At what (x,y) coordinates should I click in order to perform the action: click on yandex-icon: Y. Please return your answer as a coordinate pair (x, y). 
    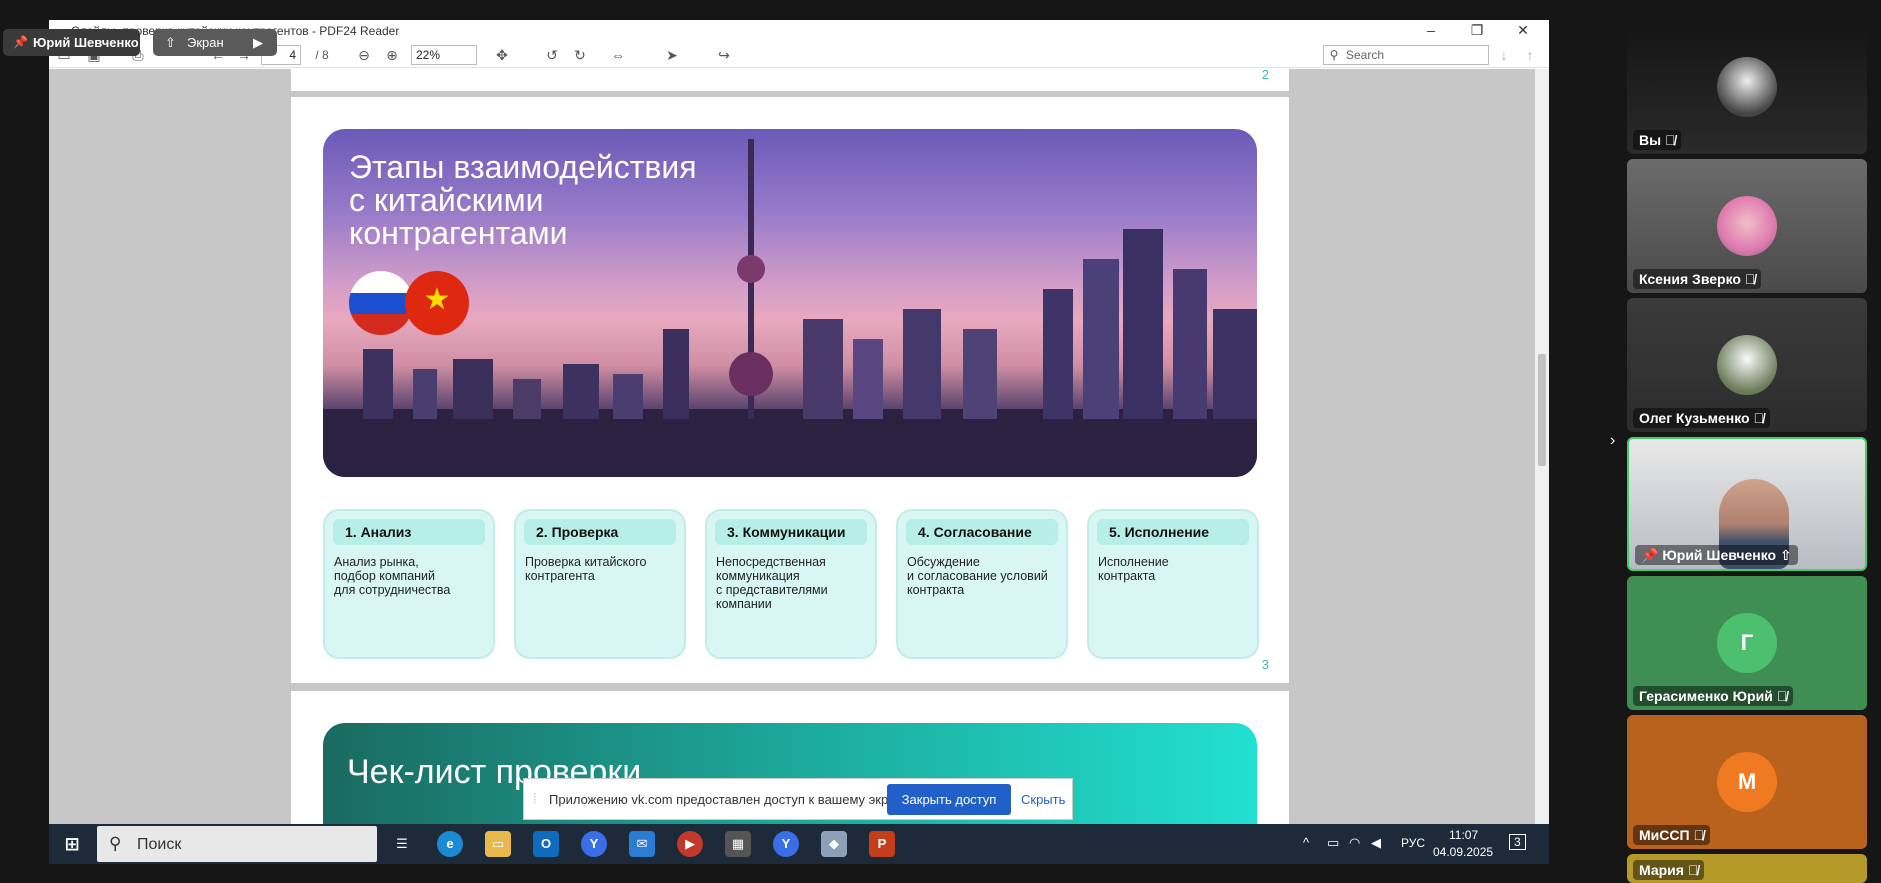
    Looking at the image, I should click on (594, 844).